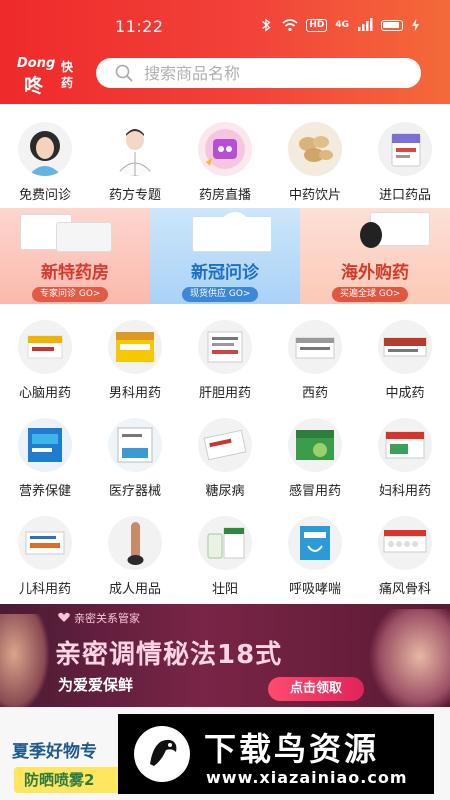 This screenshot has width=450, height=800. What do you see at coordinates (84, 237) in the screenshot?
I see `medicine-box-image` at bounding box center [84, 237].